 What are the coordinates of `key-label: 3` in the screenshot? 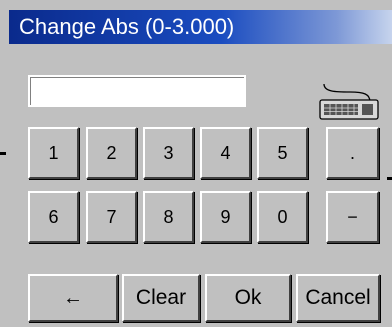 It's located at (168, 152).